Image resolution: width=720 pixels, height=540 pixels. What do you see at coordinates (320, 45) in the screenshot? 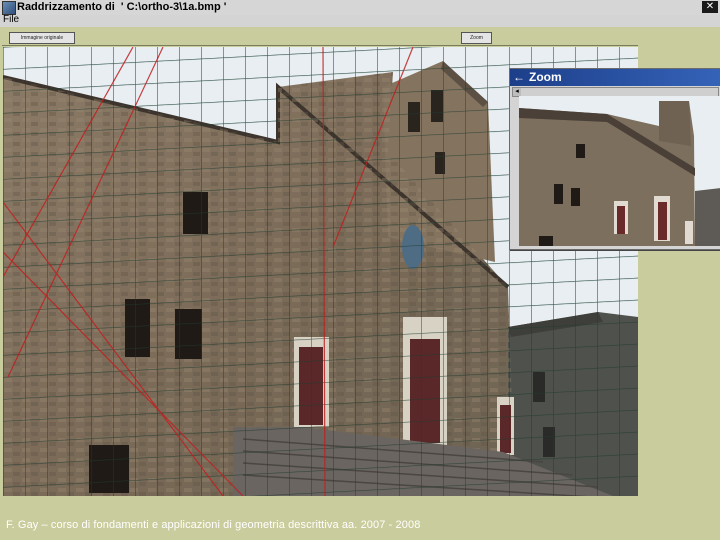
I see `toolbar-divider` at bounding box center [320, 45].